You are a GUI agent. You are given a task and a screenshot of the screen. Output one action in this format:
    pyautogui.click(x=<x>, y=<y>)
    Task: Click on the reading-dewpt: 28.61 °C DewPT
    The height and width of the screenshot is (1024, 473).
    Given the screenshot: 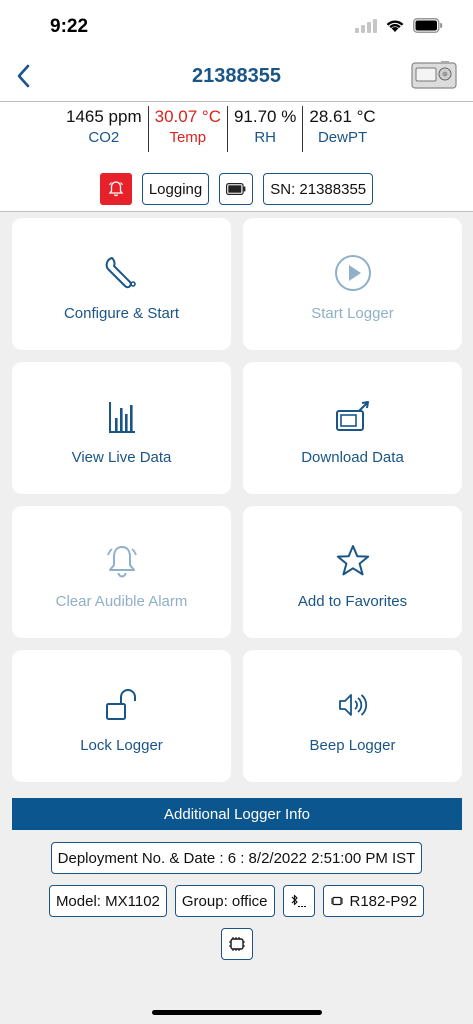 What is the action you would take?
    pyautogui.click(x=342, y=129)
    